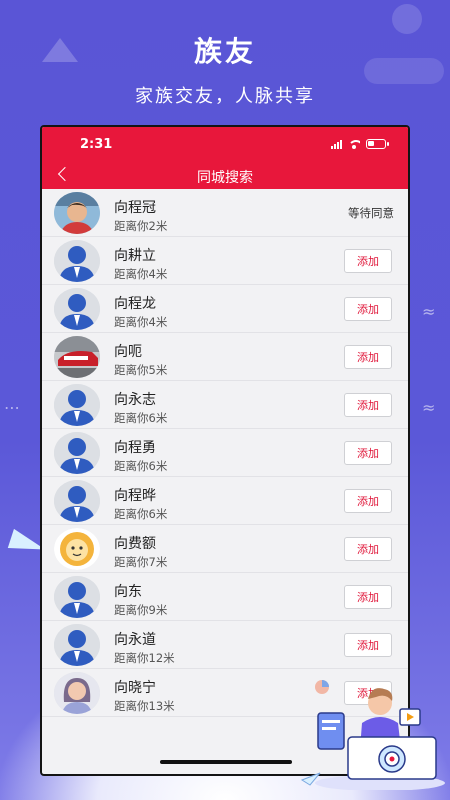 This screenshot has height=800, width=450. I want to click on user-name: 向呃, so click(128, 352).